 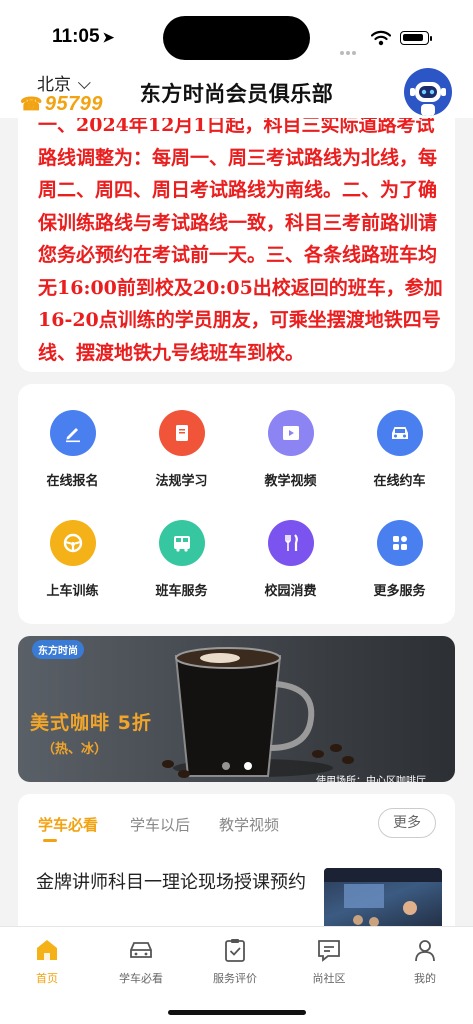 I want to click on steering-wheel-icon, so click(x=72, y=543).